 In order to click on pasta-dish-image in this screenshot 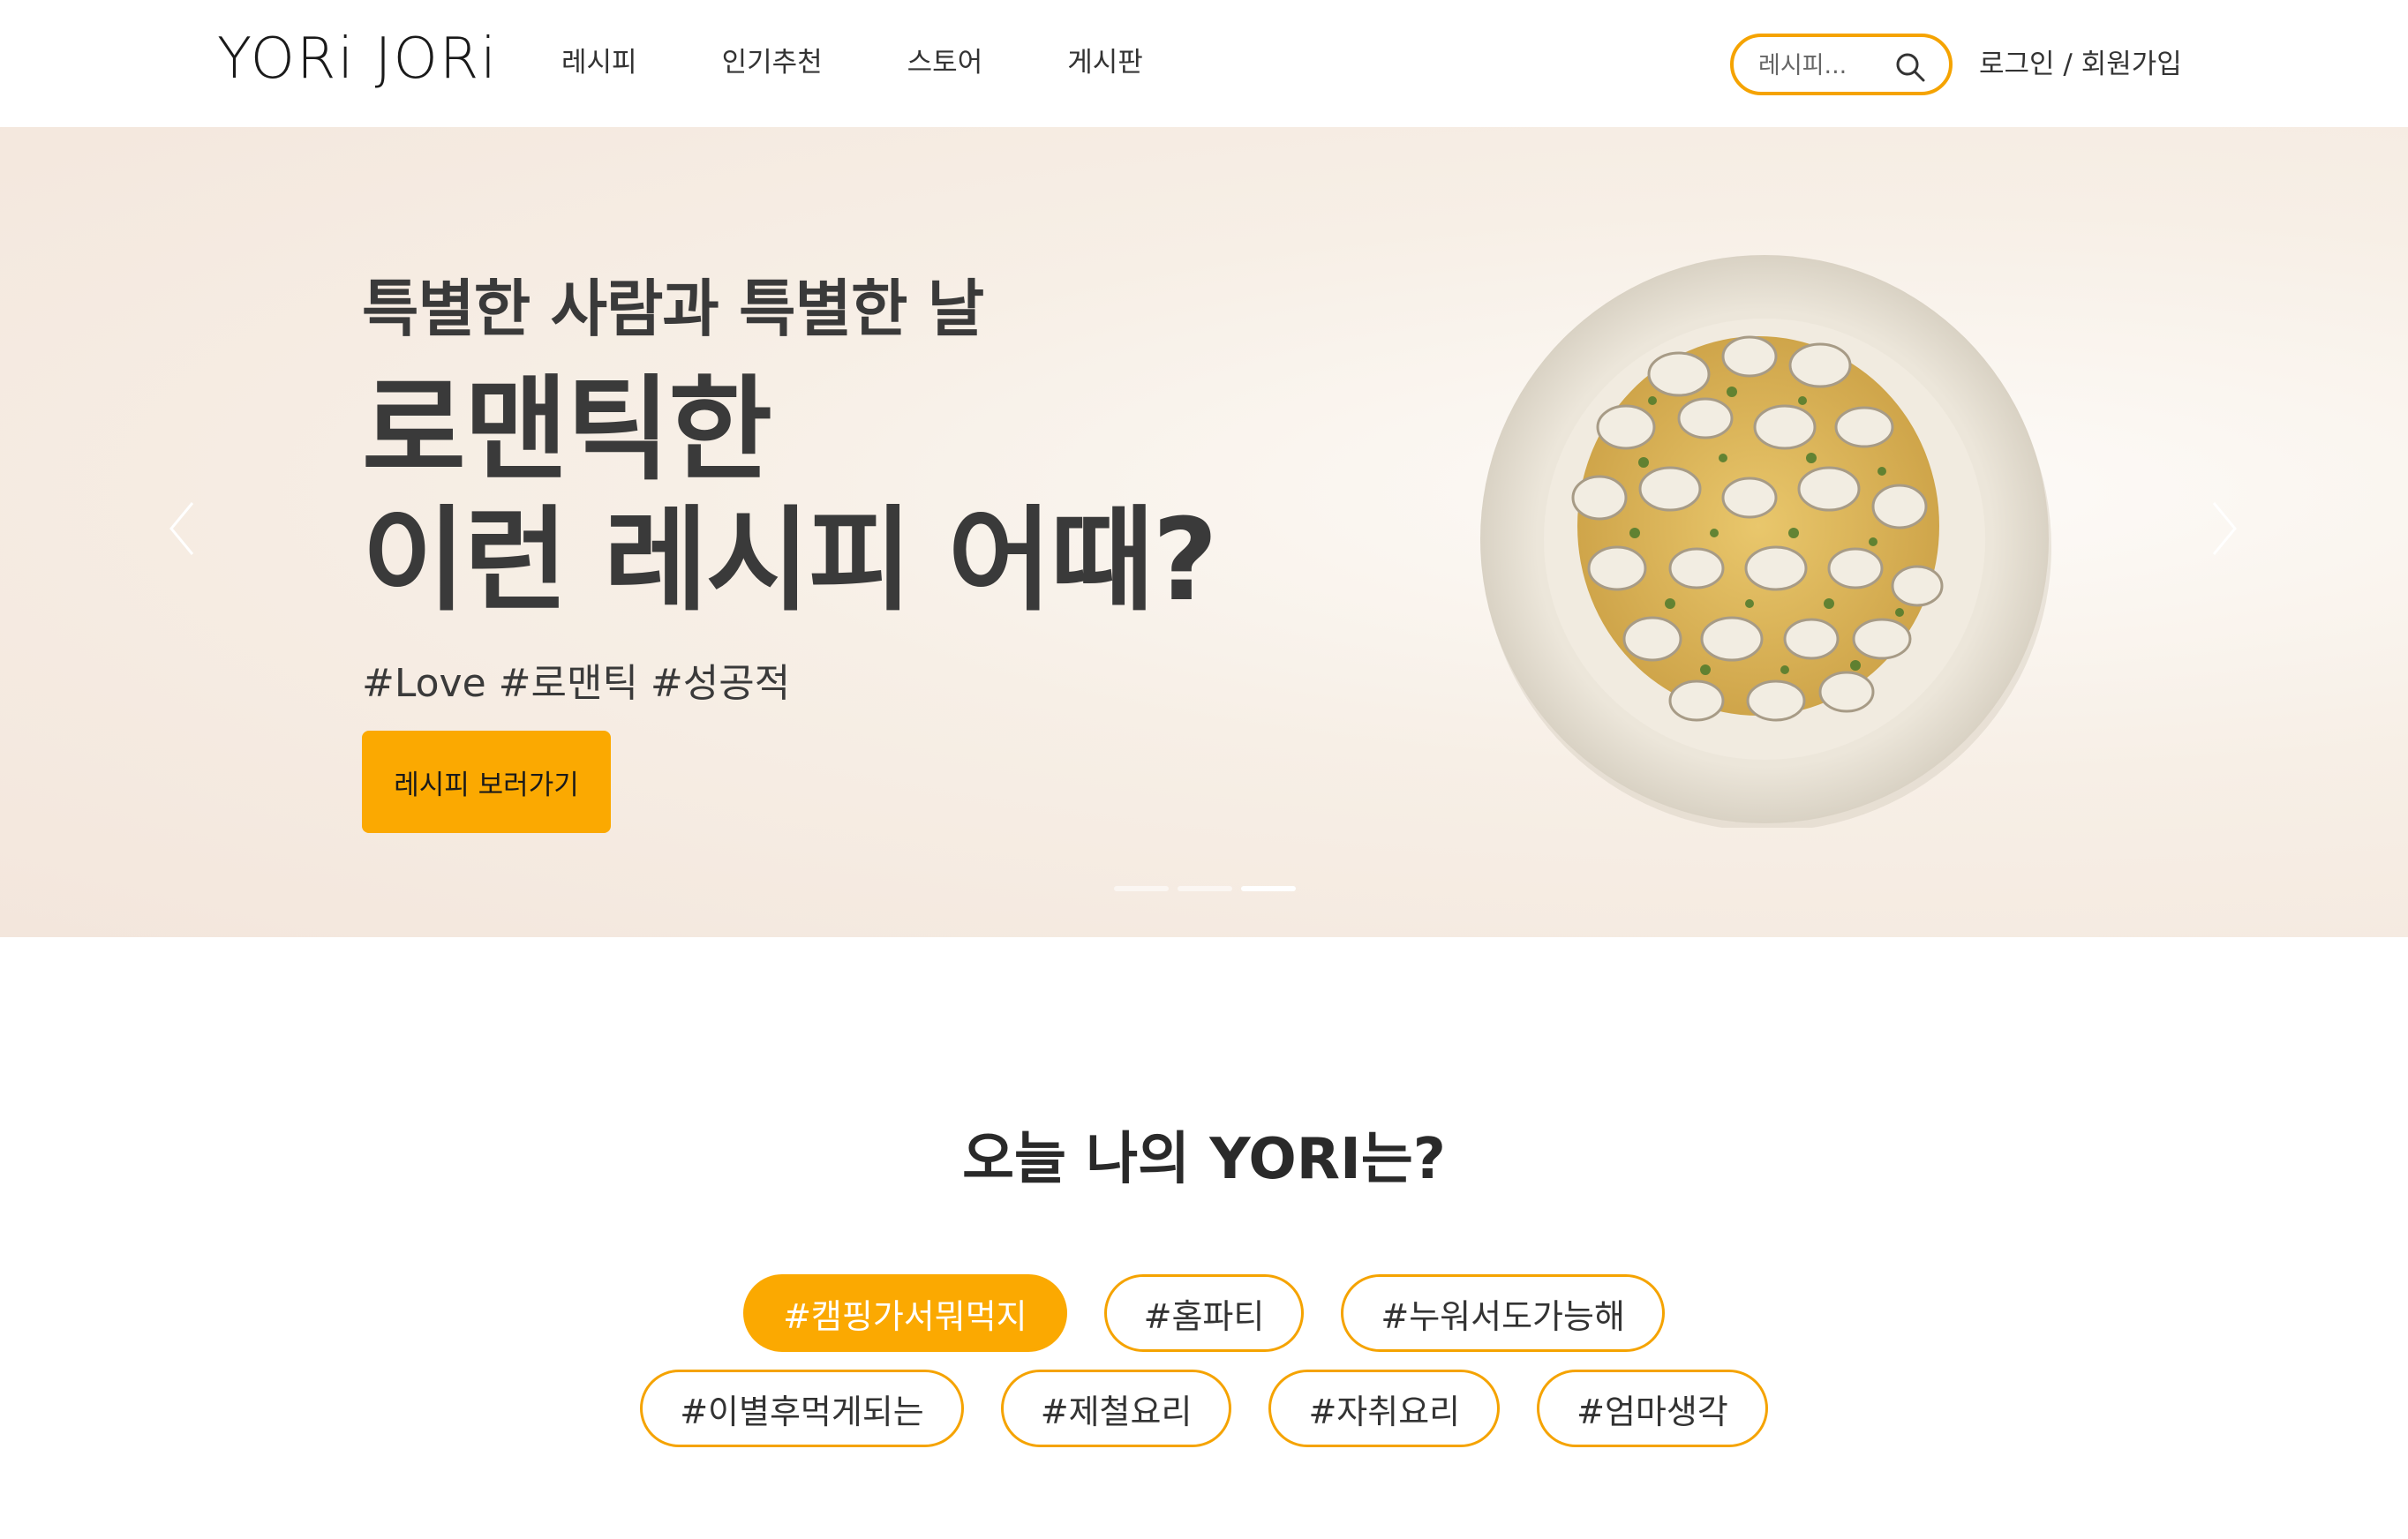, I will do `click(1765, 541)`.